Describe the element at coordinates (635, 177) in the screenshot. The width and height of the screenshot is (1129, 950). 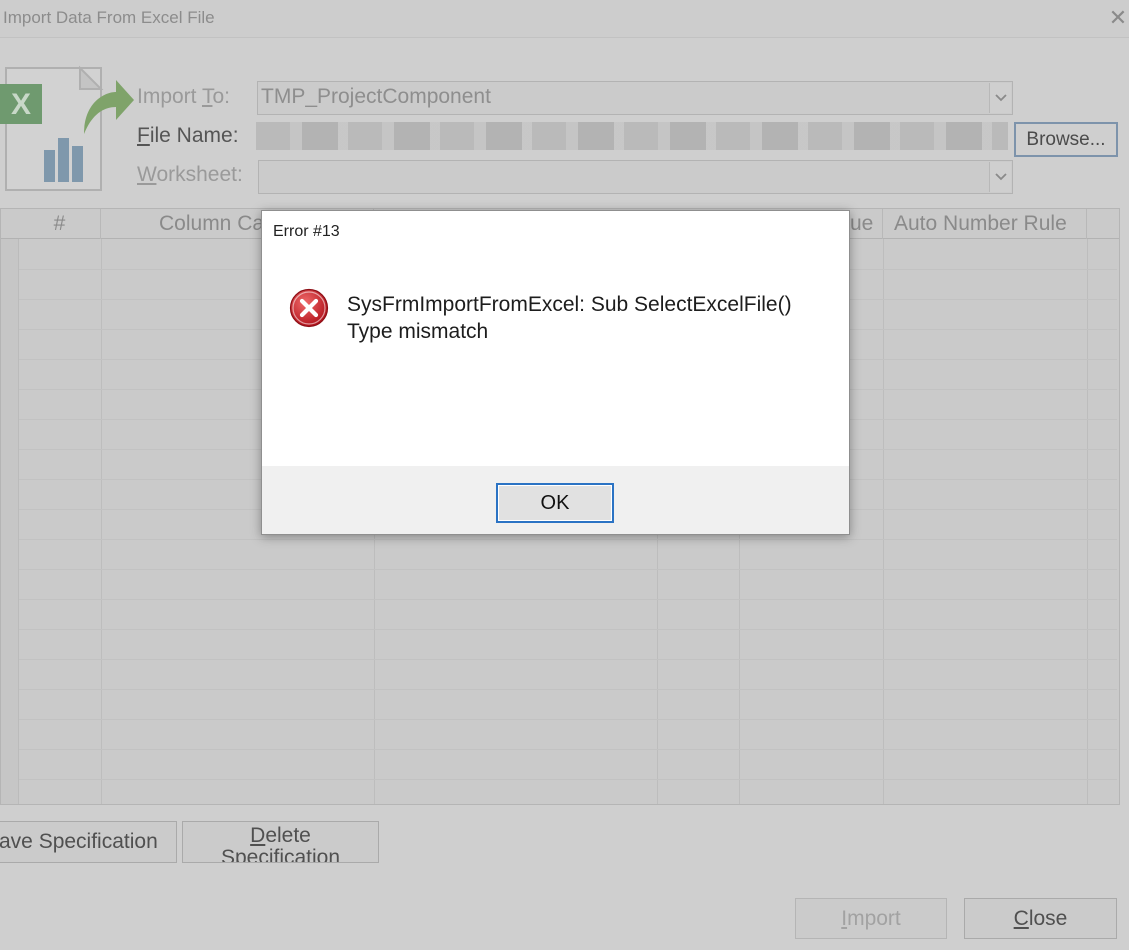
I see `worksheet-select` at that location.